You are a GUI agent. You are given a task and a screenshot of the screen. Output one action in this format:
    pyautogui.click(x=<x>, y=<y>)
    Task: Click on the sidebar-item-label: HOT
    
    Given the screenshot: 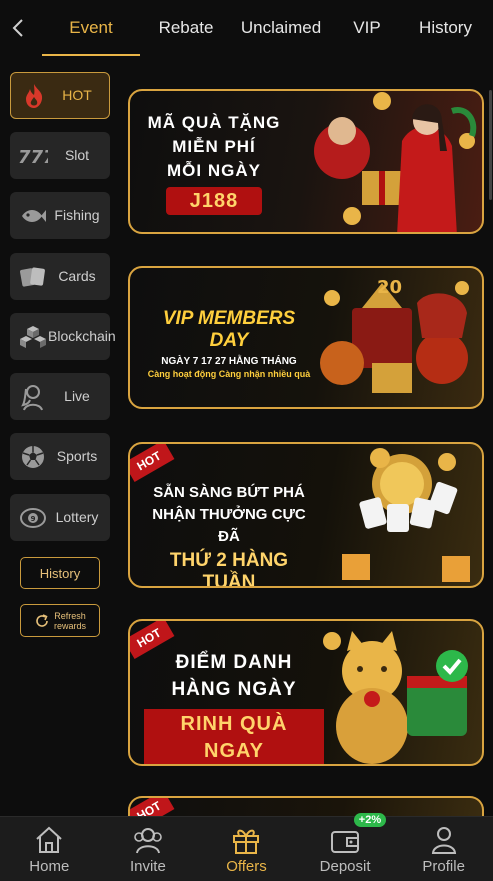 What is the action you would take?
    pyautogui.click(x=77, y=95)
    